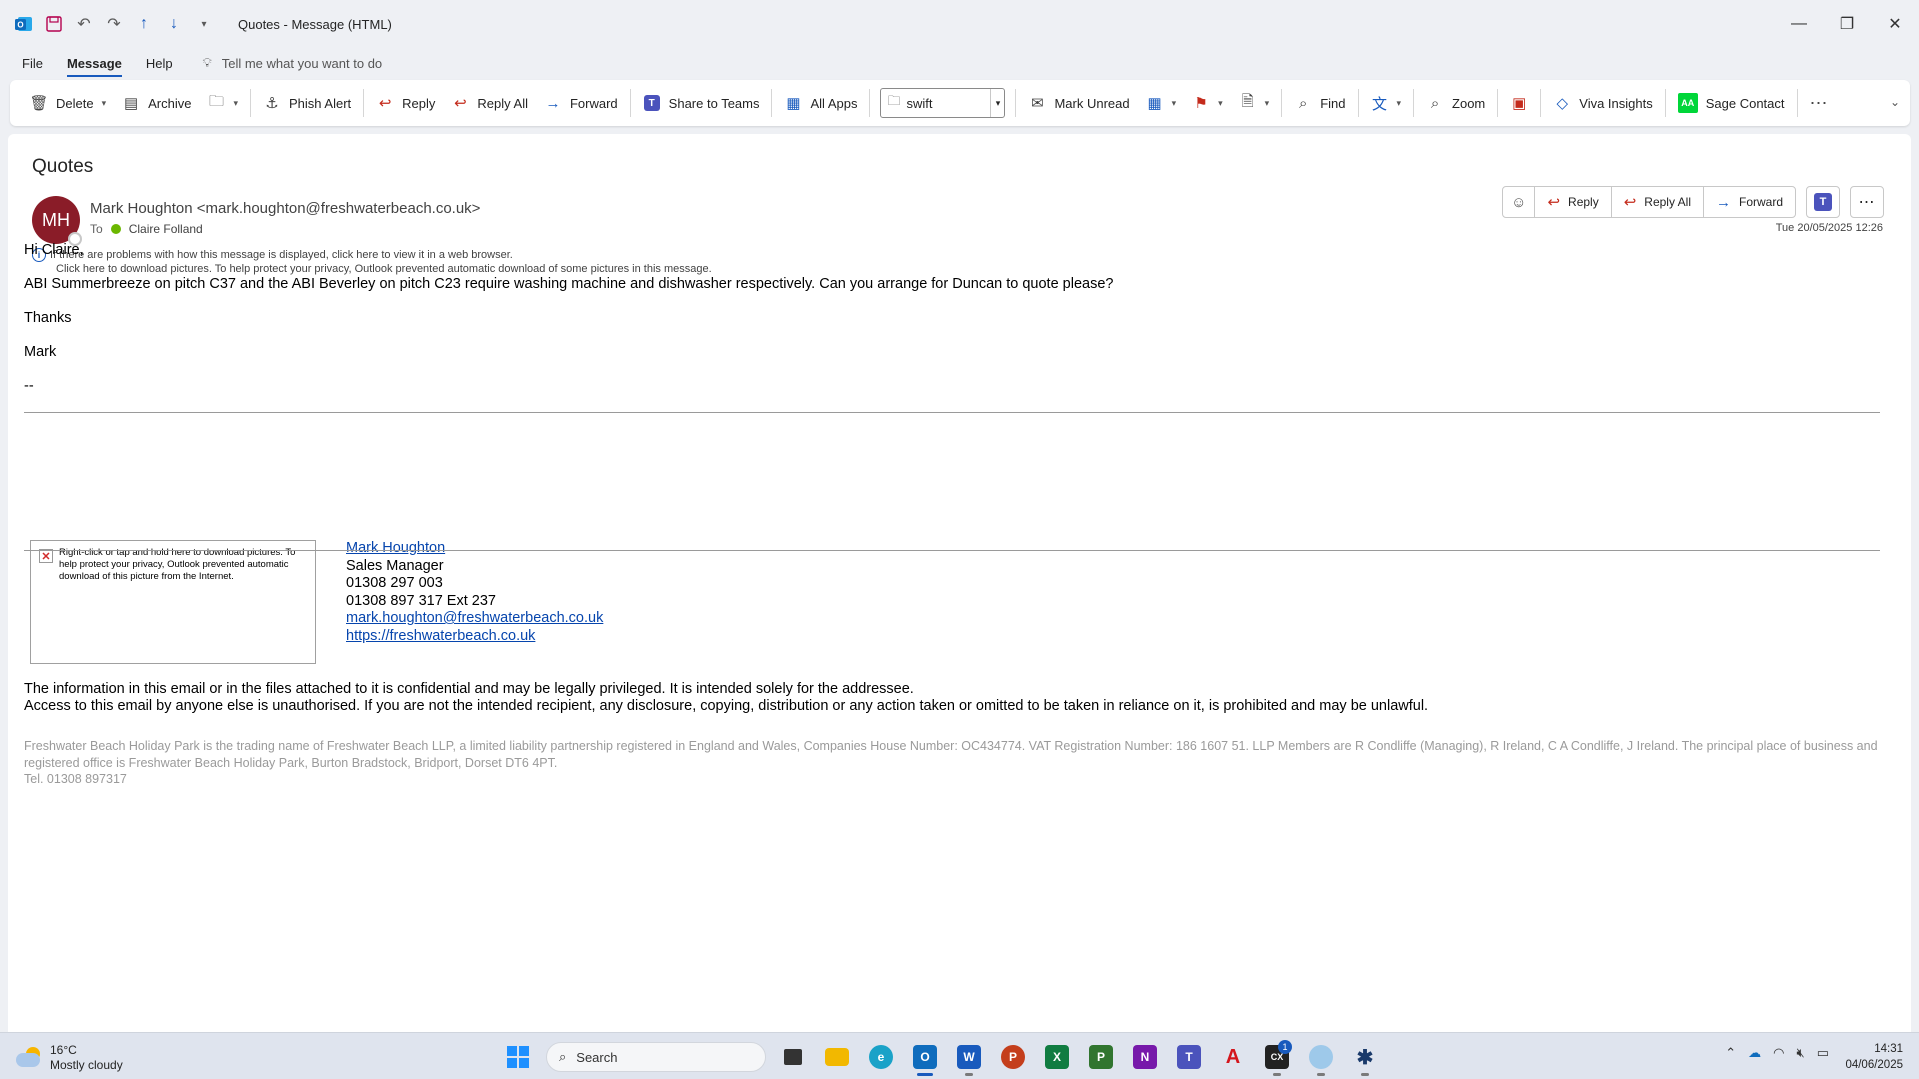 The image size is (1919, 1079). What do you see at coordinates (474, 618) in the screenshot?
I see `signature-email-link: mark.houghton@freshwaterbeach.co.uk` at bounding box center [474, 618].